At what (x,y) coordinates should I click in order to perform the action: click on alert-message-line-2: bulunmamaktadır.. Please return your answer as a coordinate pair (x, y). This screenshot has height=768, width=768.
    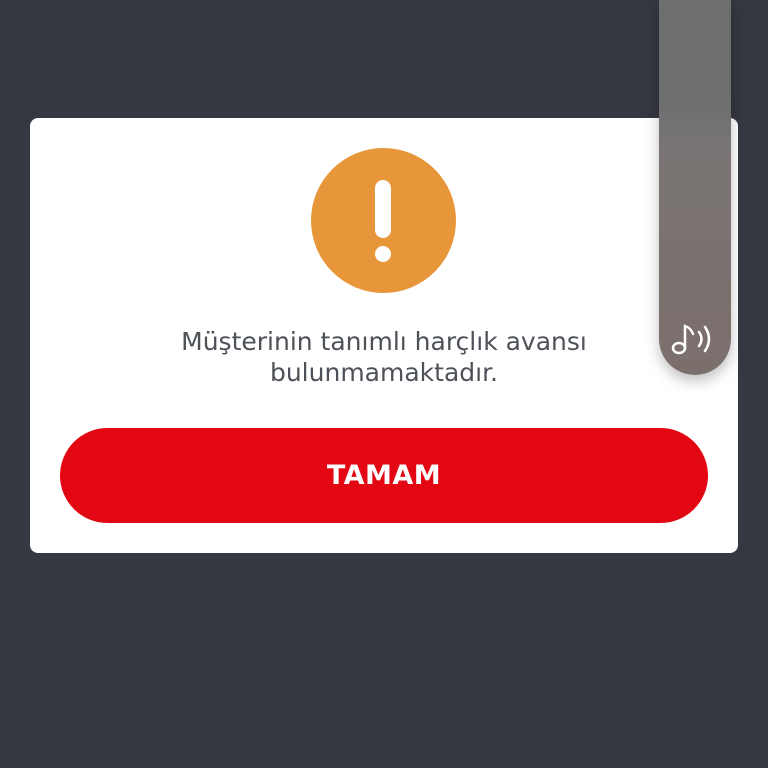
    Looking at the image, I should click on (384, 372).